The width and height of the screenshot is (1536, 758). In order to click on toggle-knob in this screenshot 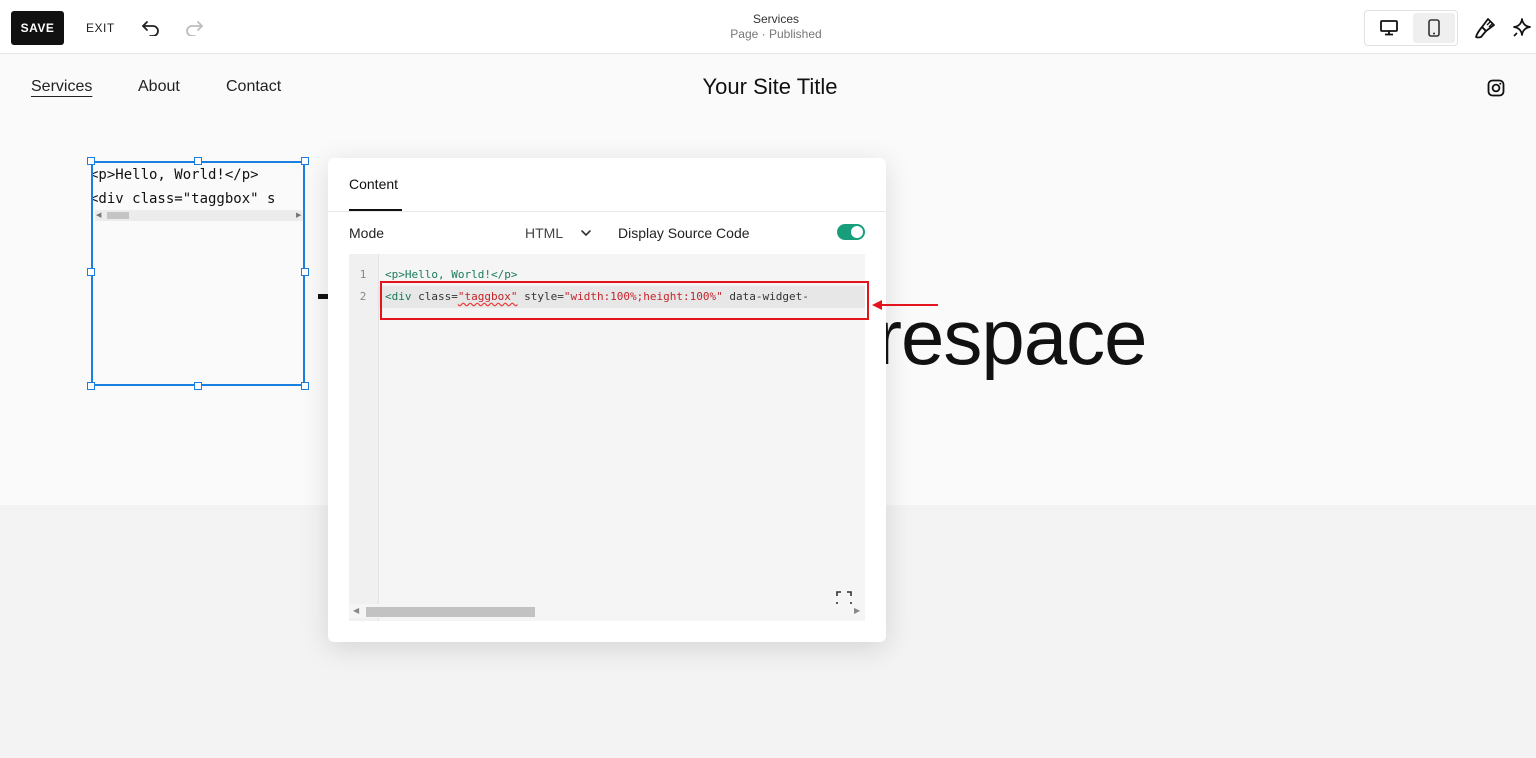, I will do `click(857, 232)`.